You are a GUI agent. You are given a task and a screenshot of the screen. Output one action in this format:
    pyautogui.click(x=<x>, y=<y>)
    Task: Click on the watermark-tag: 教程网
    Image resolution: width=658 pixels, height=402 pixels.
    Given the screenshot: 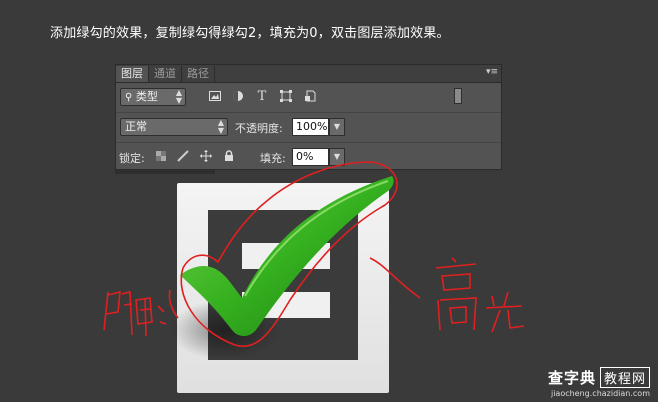 What is the action you would take?
    pyautogui.click(x=624, y=377)
    